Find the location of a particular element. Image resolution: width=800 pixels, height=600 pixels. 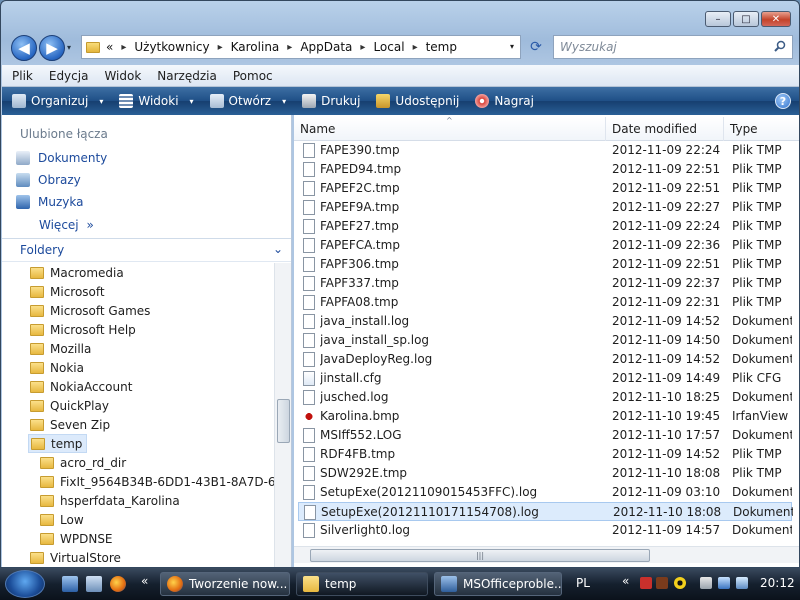

search-input: Wyszukaj is located at coordinates (673, 47).